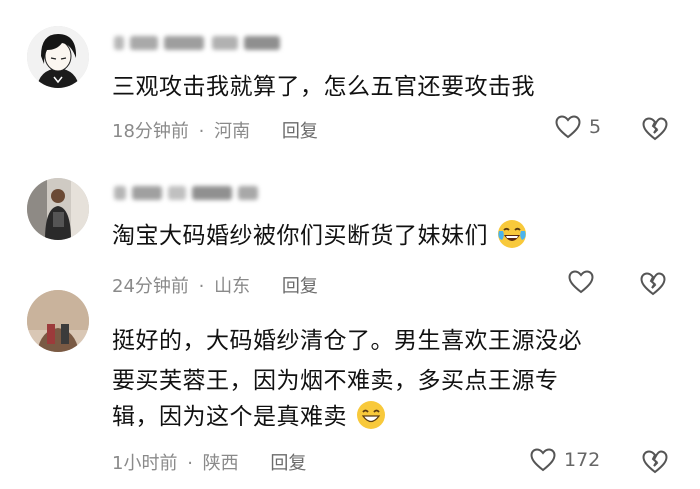  I want to click on like-count: 172, so click(582, 460).